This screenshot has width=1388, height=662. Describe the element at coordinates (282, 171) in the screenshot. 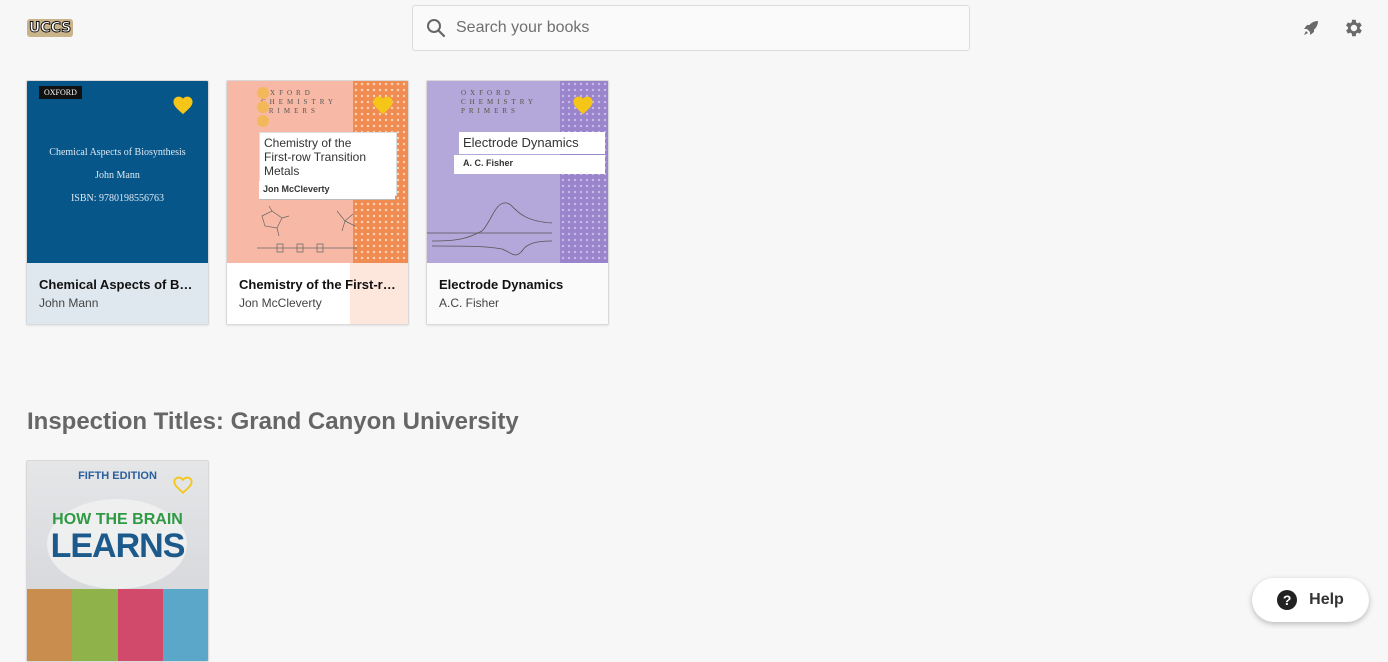

I see `cover-title-line: Metals` at that location.